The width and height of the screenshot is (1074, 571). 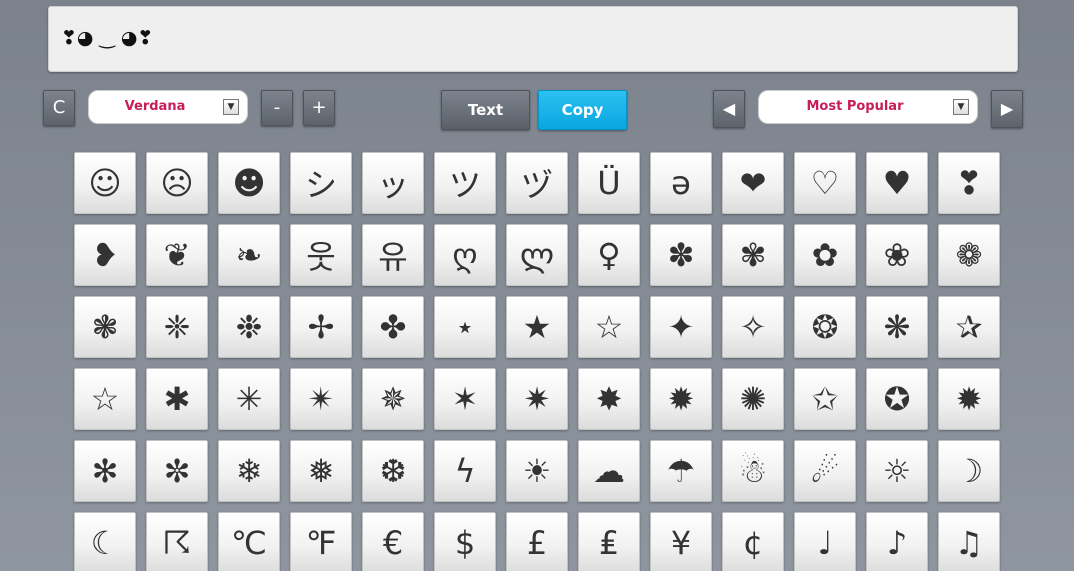 I want to click on symbol-key: ☂, so click(x=681, y=471).